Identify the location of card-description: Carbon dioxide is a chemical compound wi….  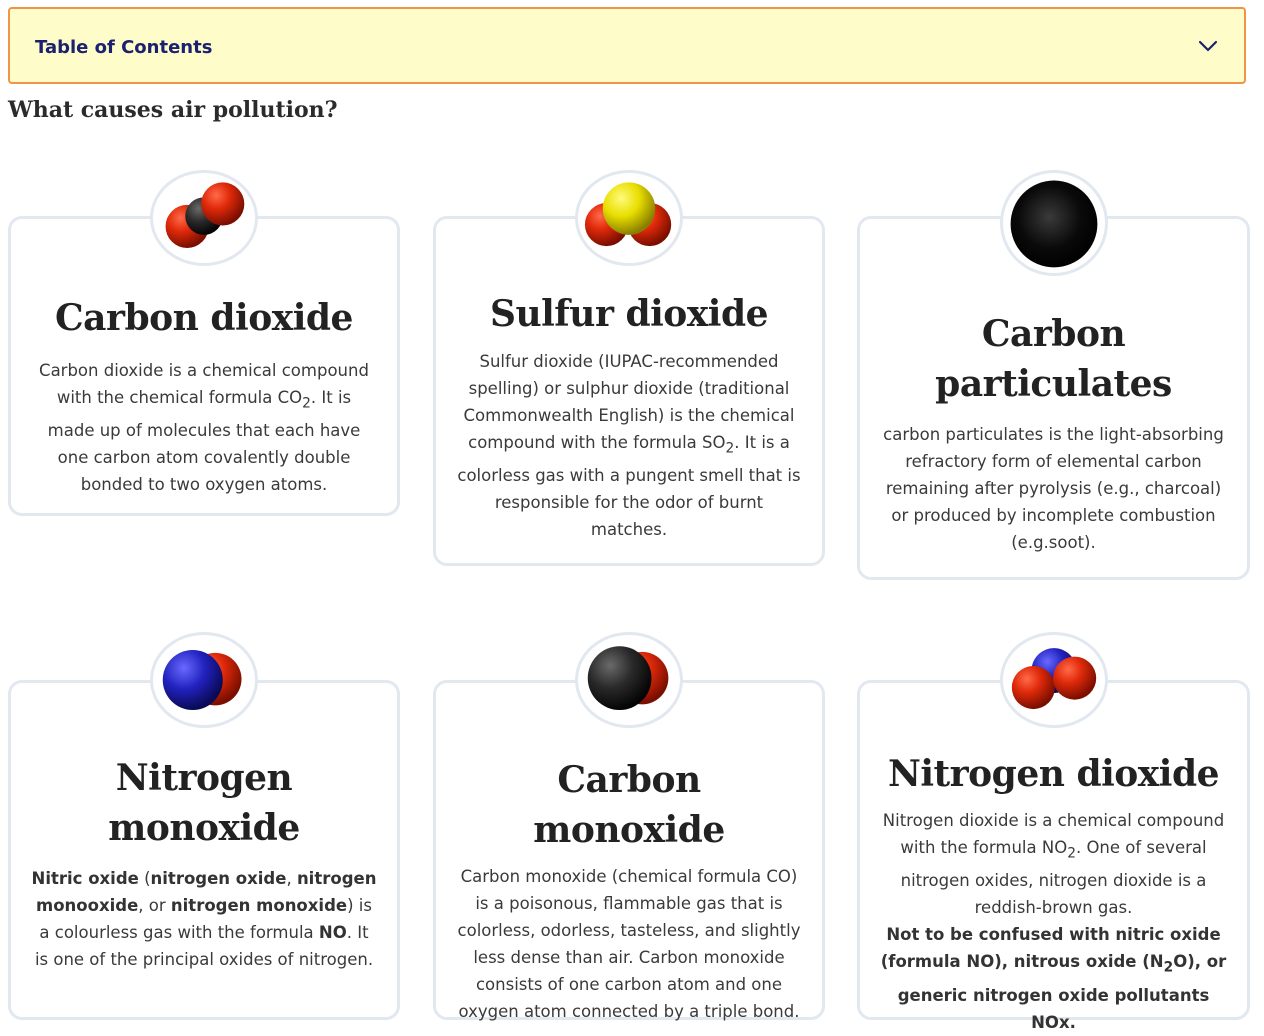
(204, 428).